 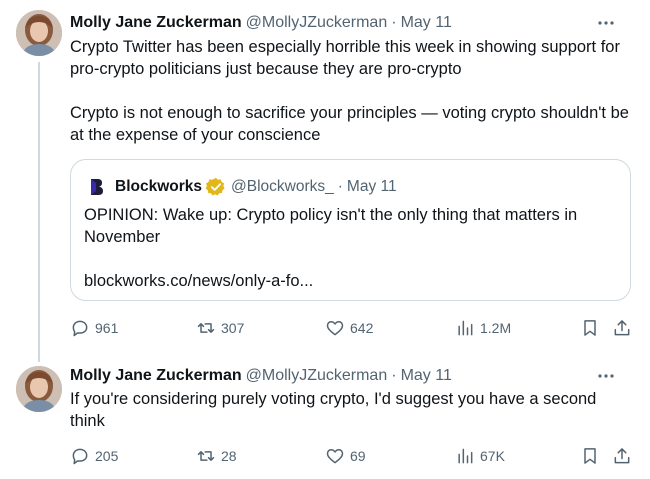 I want to click on like-button: 642, so click(x=349, y=328).